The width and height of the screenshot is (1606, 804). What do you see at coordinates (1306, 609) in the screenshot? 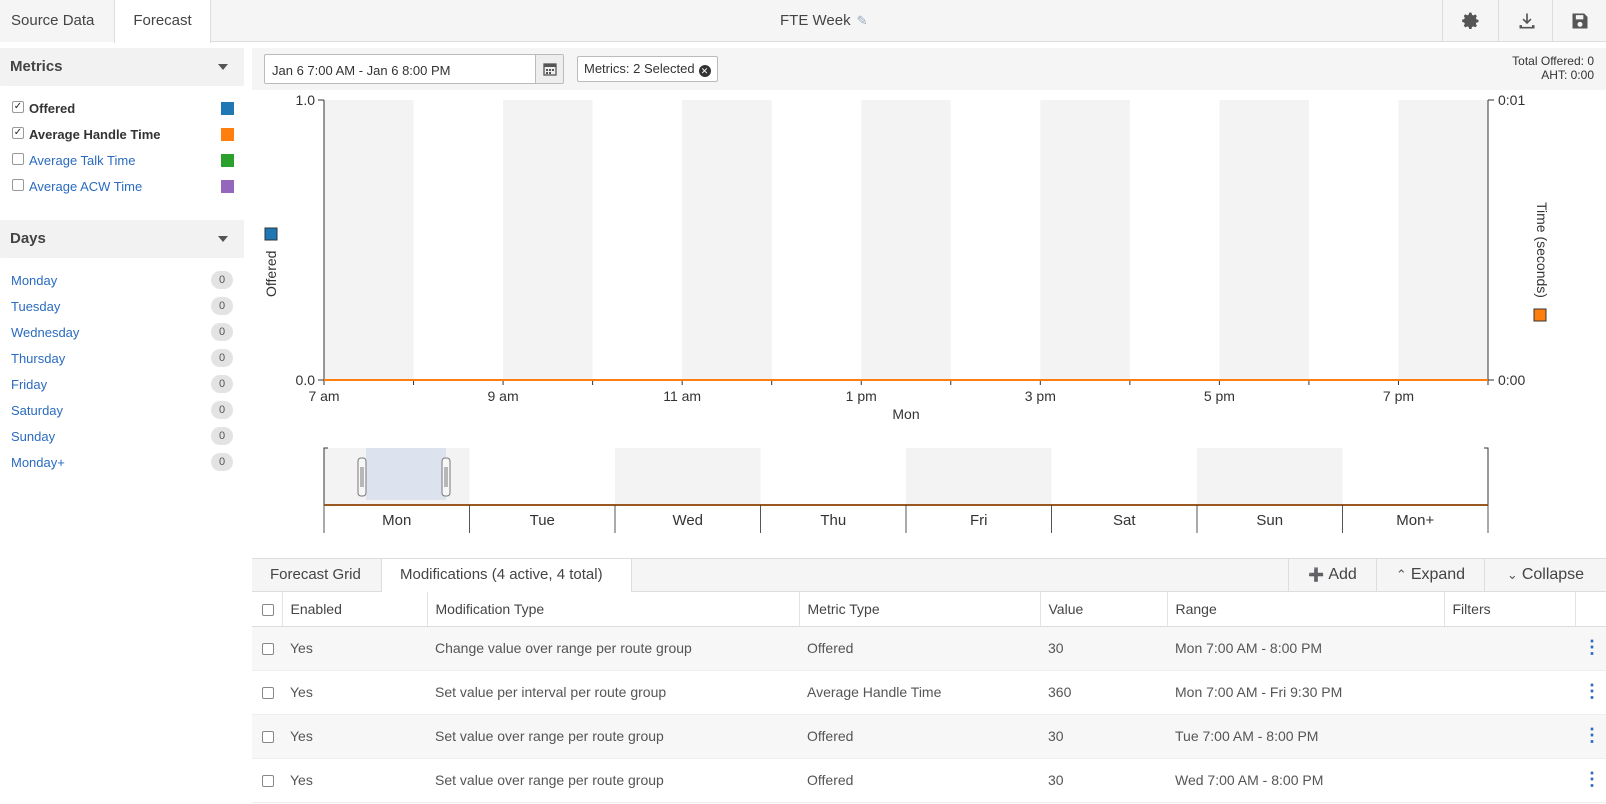
I see `column-header-range: Range` at bounding box center [1306, 609].